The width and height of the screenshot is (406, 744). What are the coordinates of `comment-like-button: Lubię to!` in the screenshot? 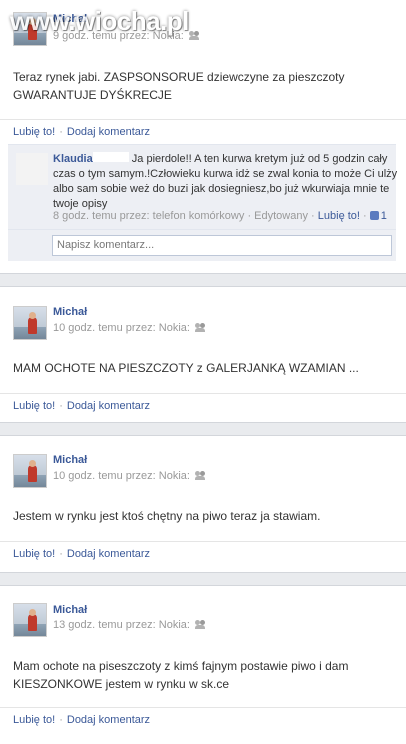 It's located at (339, 216).